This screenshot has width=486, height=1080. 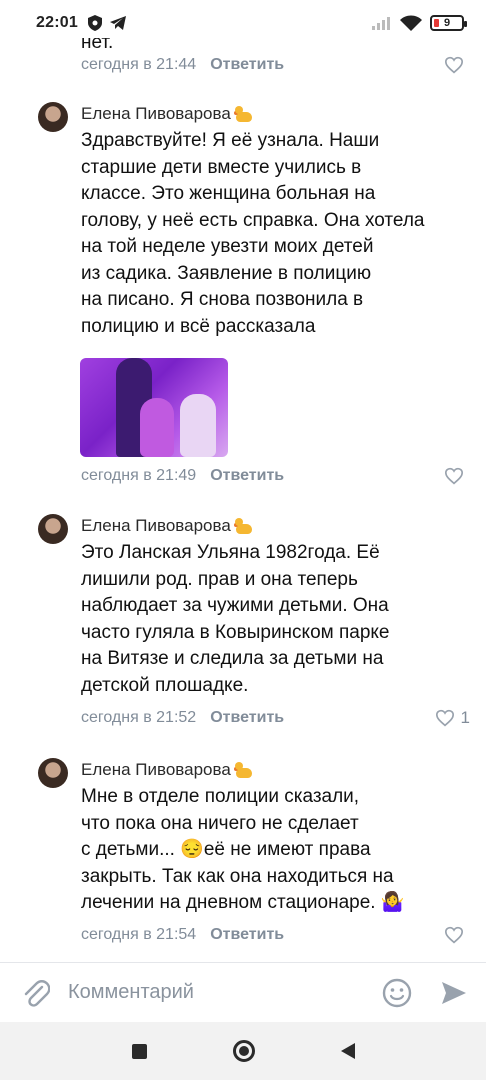 I want to click on comment-timestamp: сегодня в 21:54, so click(x=139, y=934).